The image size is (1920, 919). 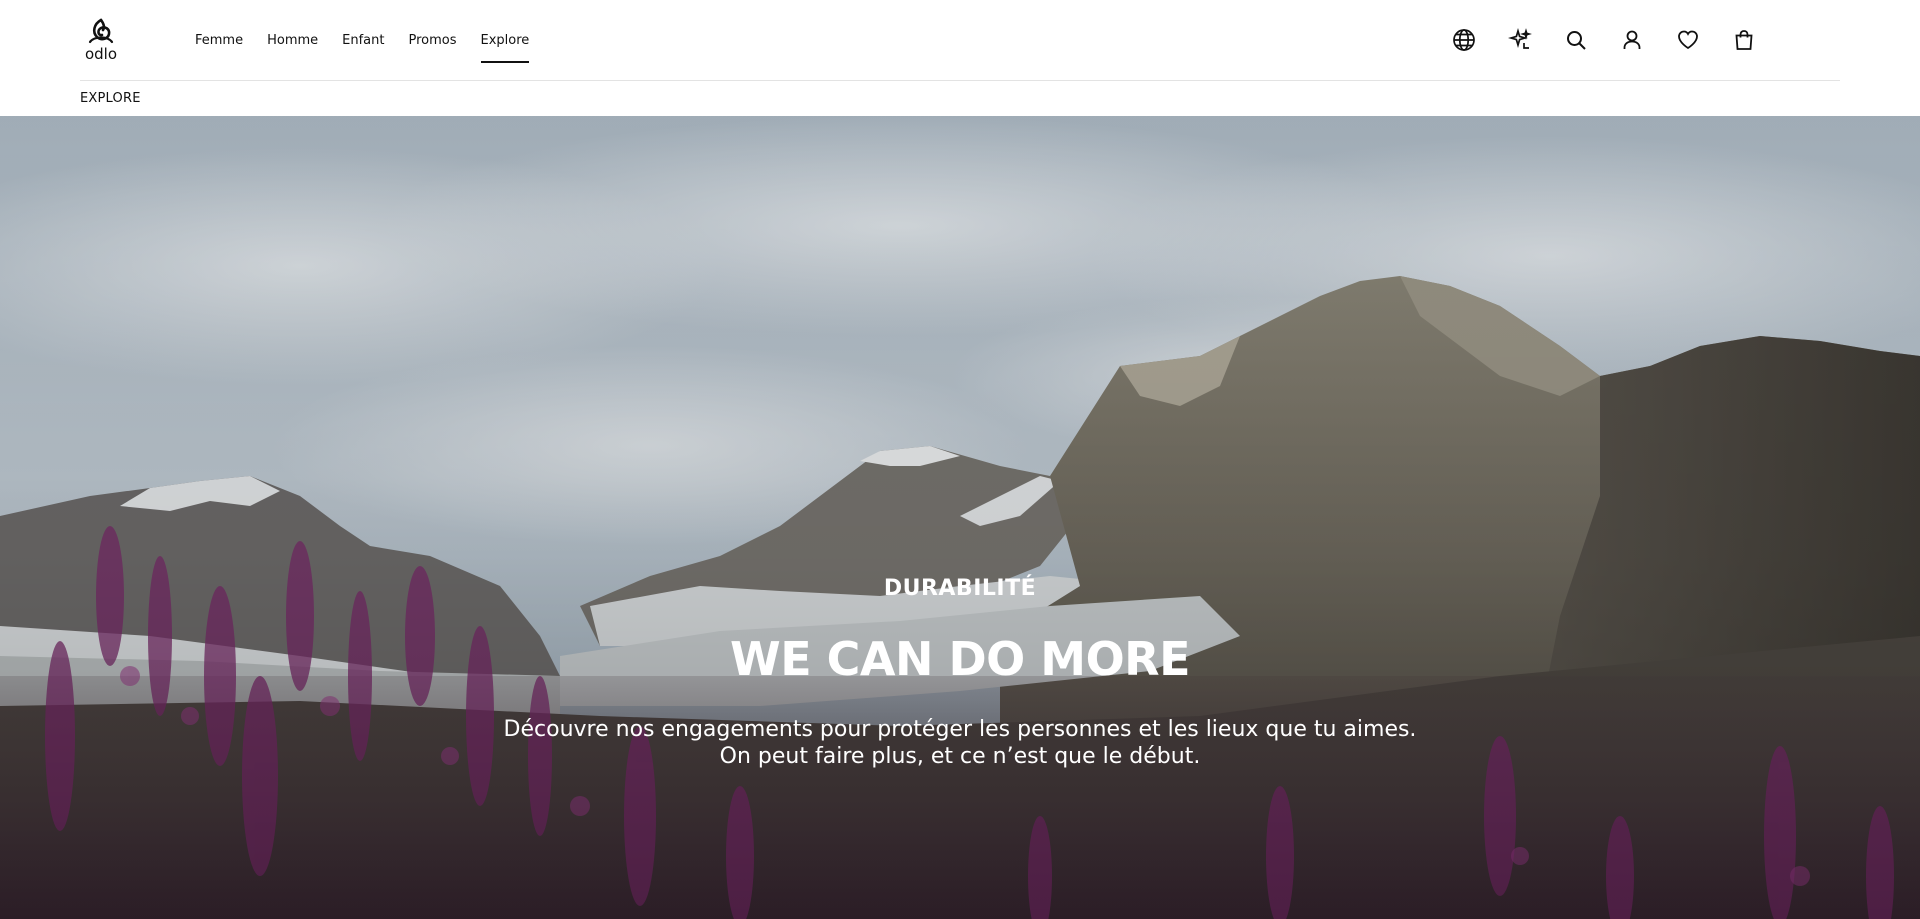 I want to click on odlo-mark-icon, so click(x=101, y=31).